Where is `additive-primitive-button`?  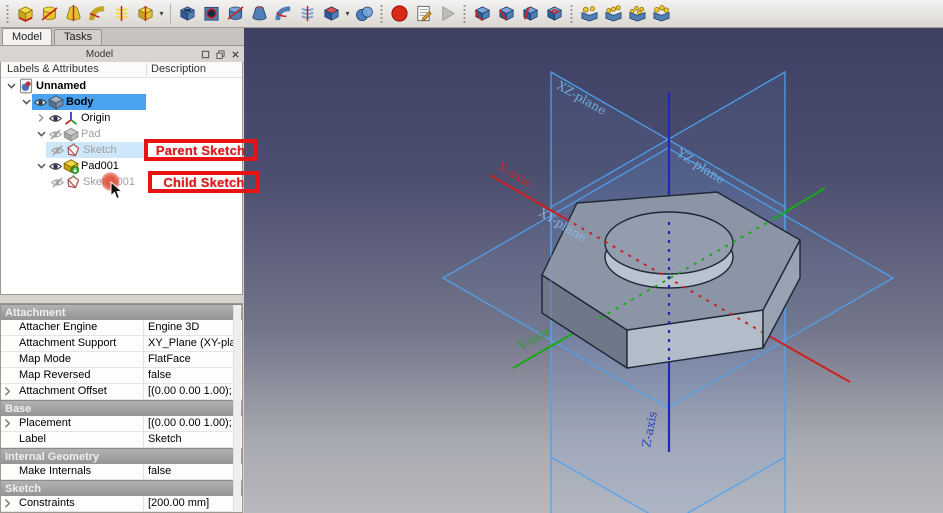 additive-primitive-button is located at coordinates (145, 13).